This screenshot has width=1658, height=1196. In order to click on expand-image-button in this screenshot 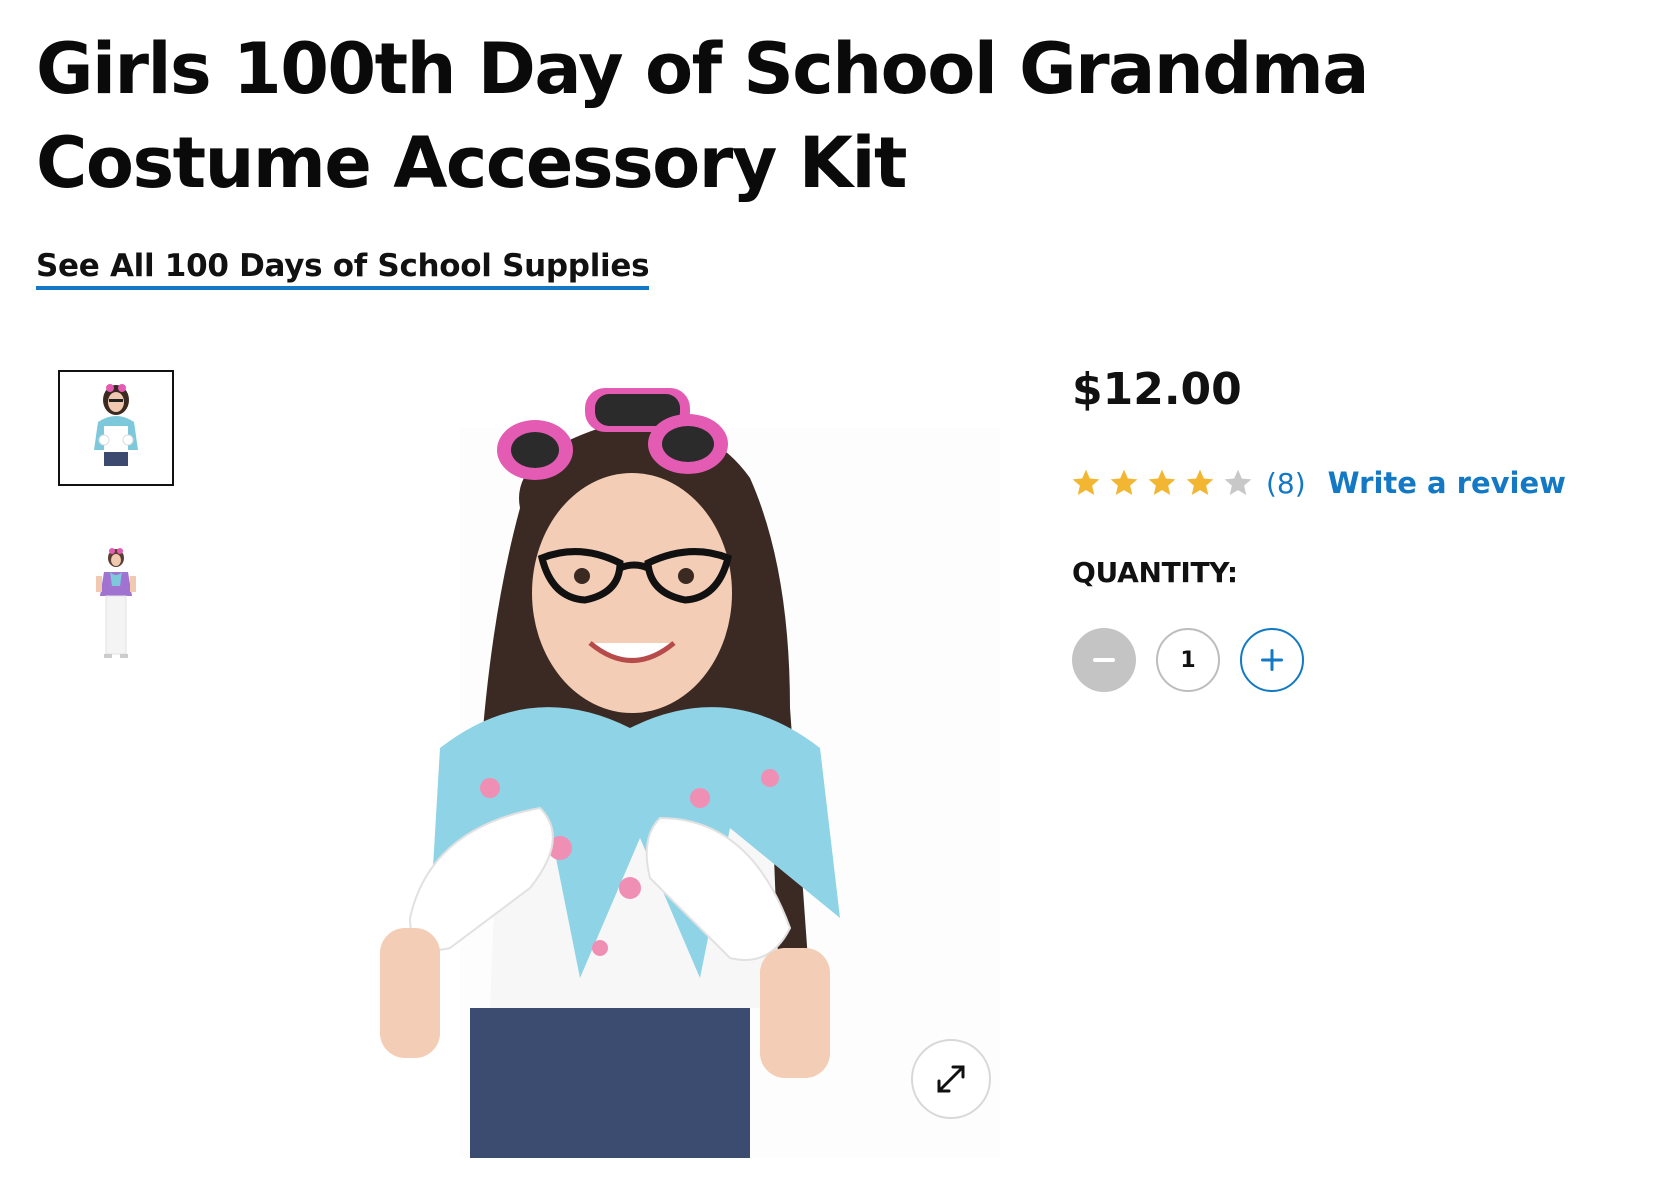, I will do `click(951, 1079)`.